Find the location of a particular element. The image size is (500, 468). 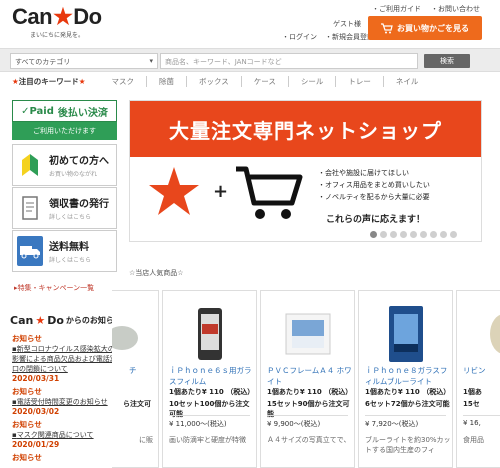

view-cart-button: お買い物かごを見る is located at coordinates (425, 28).